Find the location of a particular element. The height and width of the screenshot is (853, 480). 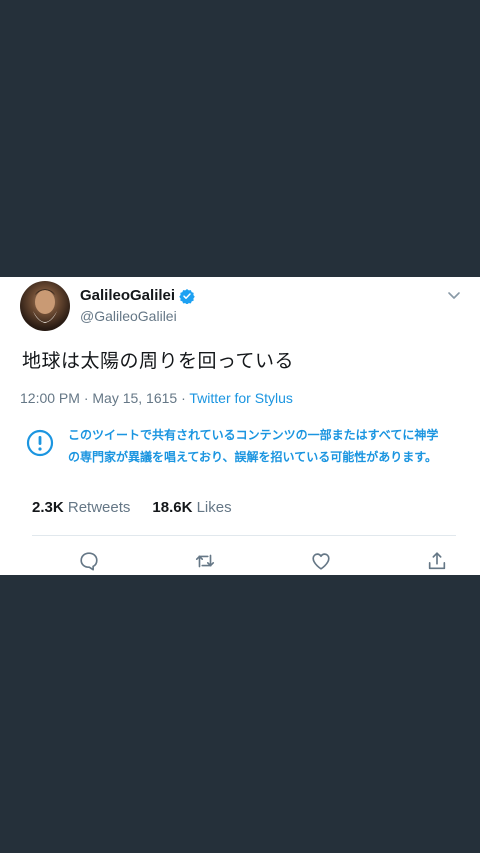

like-icon is located at coordinates (321, 561).